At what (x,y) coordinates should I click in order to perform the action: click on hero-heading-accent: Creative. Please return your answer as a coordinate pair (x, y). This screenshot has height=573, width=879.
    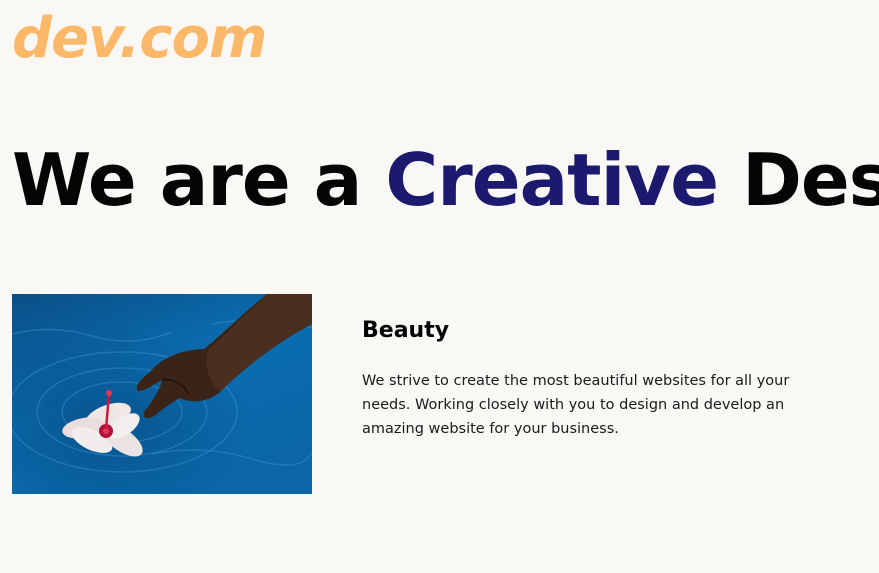
    Looking at the image, I should click on (552, 180).